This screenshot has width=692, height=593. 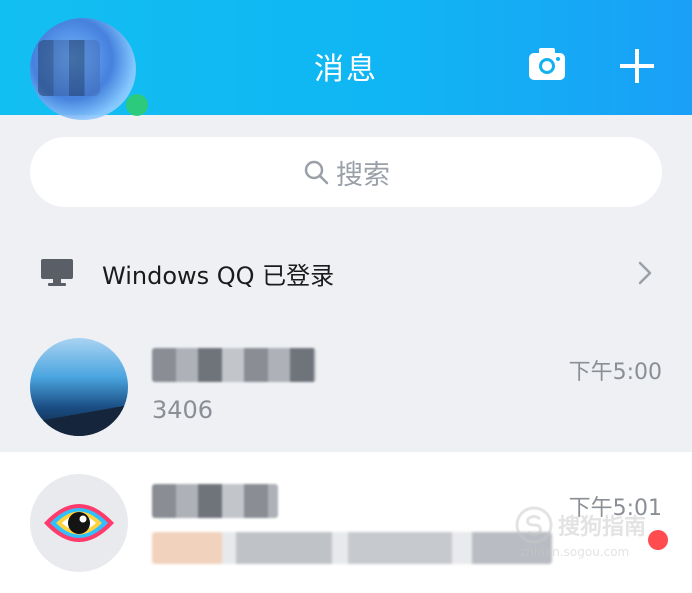 What do you see at coordinates (645, 273) in the screenshot?
I see `chevron-right-icon` at bounding box center [645, 273].